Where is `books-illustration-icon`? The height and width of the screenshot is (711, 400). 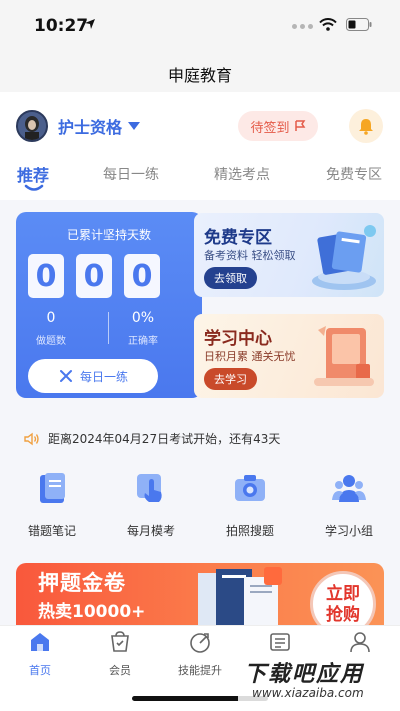 books-illustration-icon is located at coordinates (344, 257).